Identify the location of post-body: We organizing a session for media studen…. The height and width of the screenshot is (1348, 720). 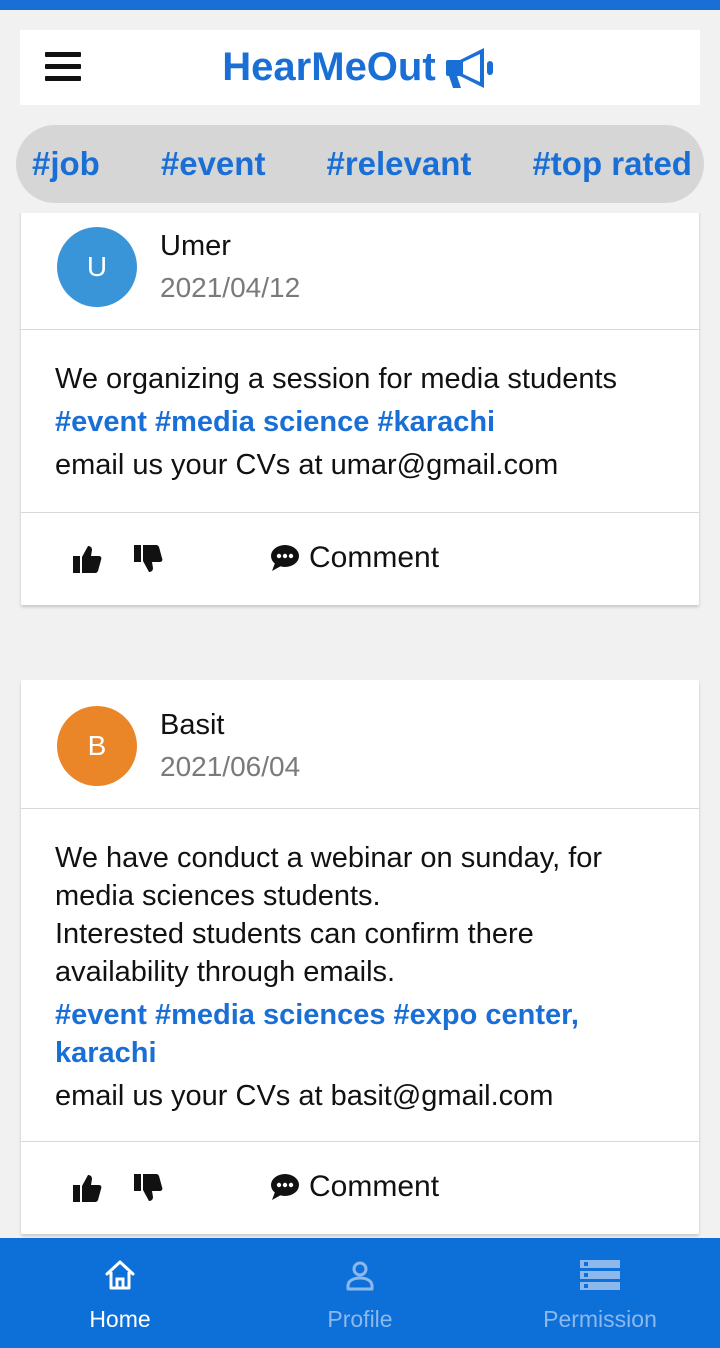
(360, 421).